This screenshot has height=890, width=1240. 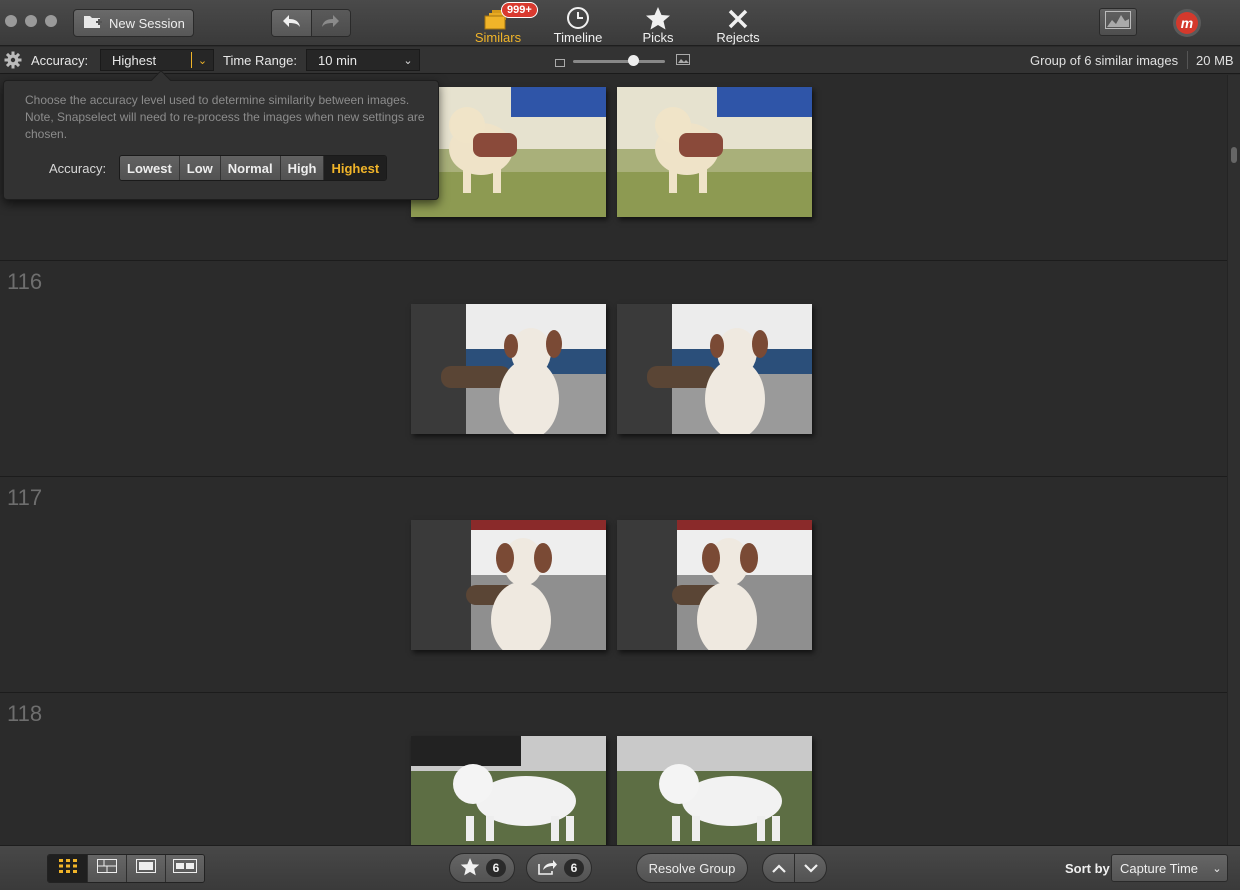 What do you see at coordinates (500, 23) in the screenshot?
I see `mode-similars: 999+ Similars` at bounding box center [500, 23].